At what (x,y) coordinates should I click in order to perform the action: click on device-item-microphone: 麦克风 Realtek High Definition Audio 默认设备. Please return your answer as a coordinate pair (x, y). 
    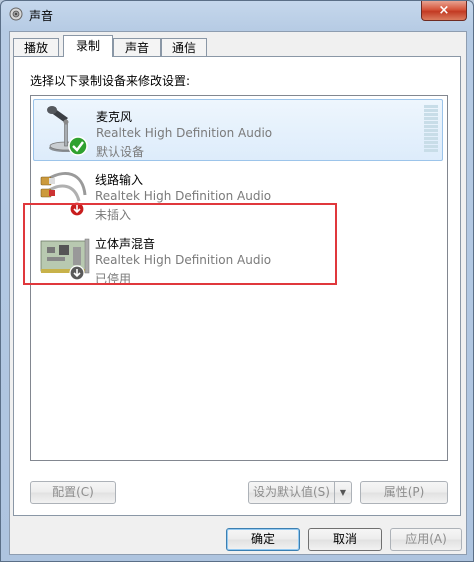
    Looking at the image, I should click on (238, 130).